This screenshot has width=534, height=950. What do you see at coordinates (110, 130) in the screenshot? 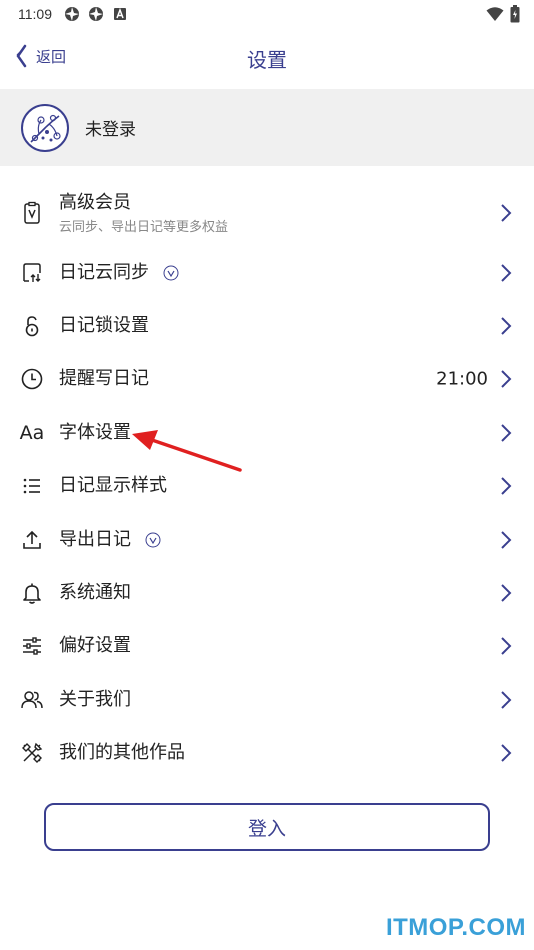
I see `user-name: 未登录` at bounding box center [110, 130].